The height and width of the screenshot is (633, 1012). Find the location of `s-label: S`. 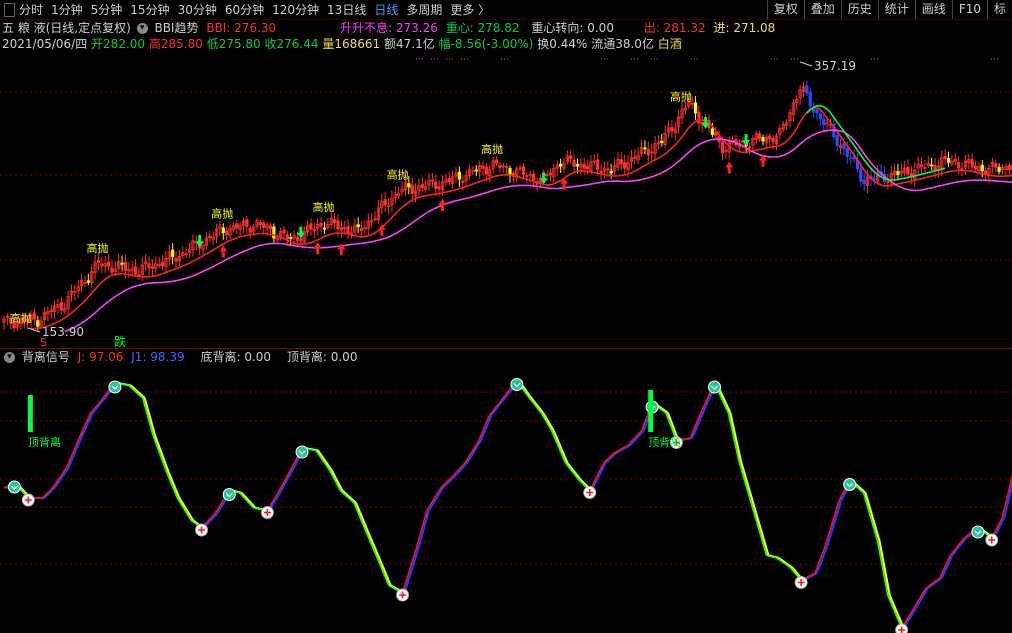

s-label: S is located at coordinates (43, 342).